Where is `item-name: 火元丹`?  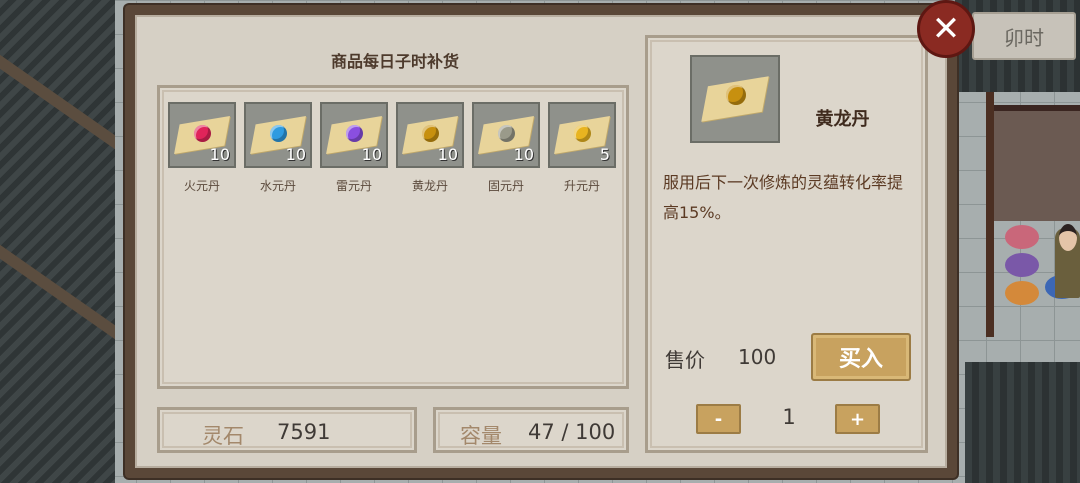
item-name: 火元丹 is located at coordinates (201, 186).